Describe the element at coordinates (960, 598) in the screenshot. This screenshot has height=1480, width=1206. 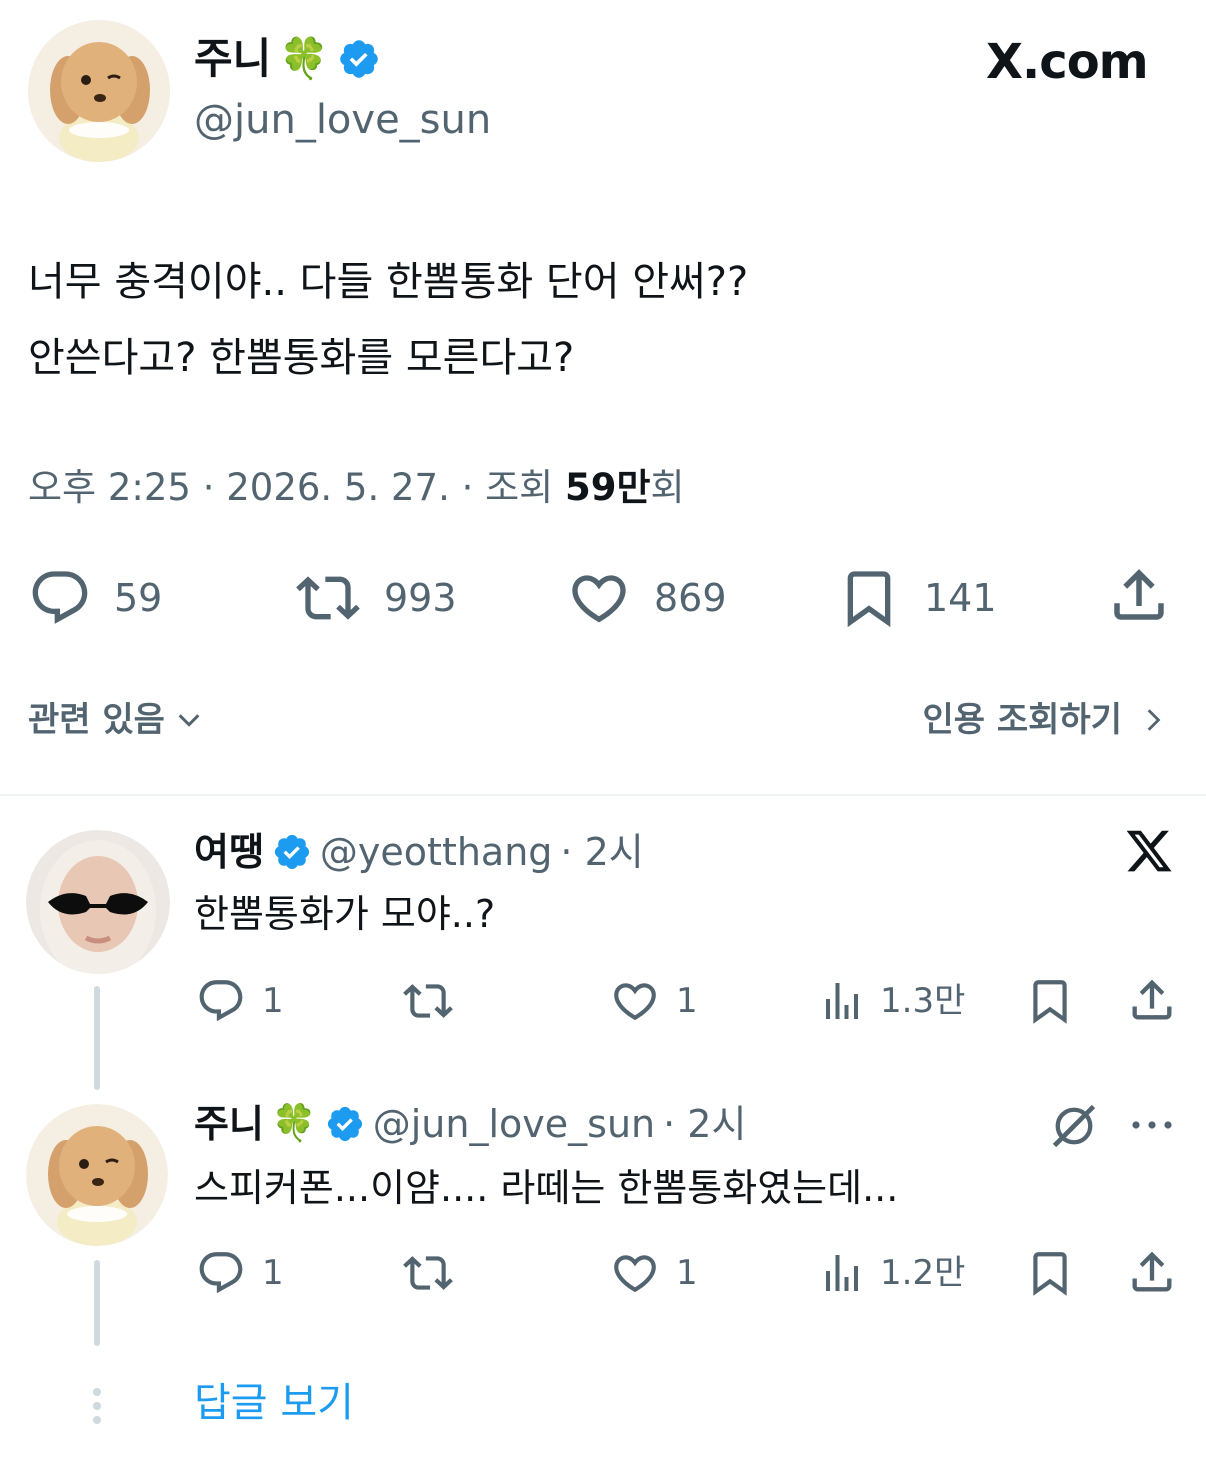
I see `bookmark-count: 141` at that location.